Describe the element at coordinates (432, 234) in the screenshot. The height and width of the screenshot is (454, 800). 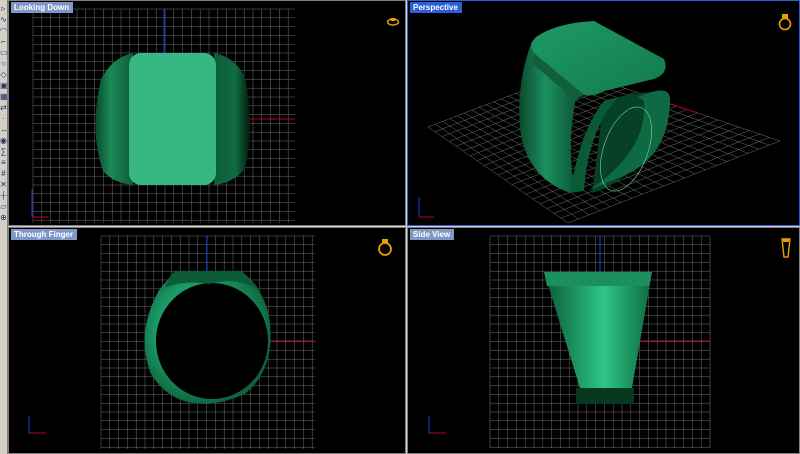
I see `viewport-label: Side View` at that location.